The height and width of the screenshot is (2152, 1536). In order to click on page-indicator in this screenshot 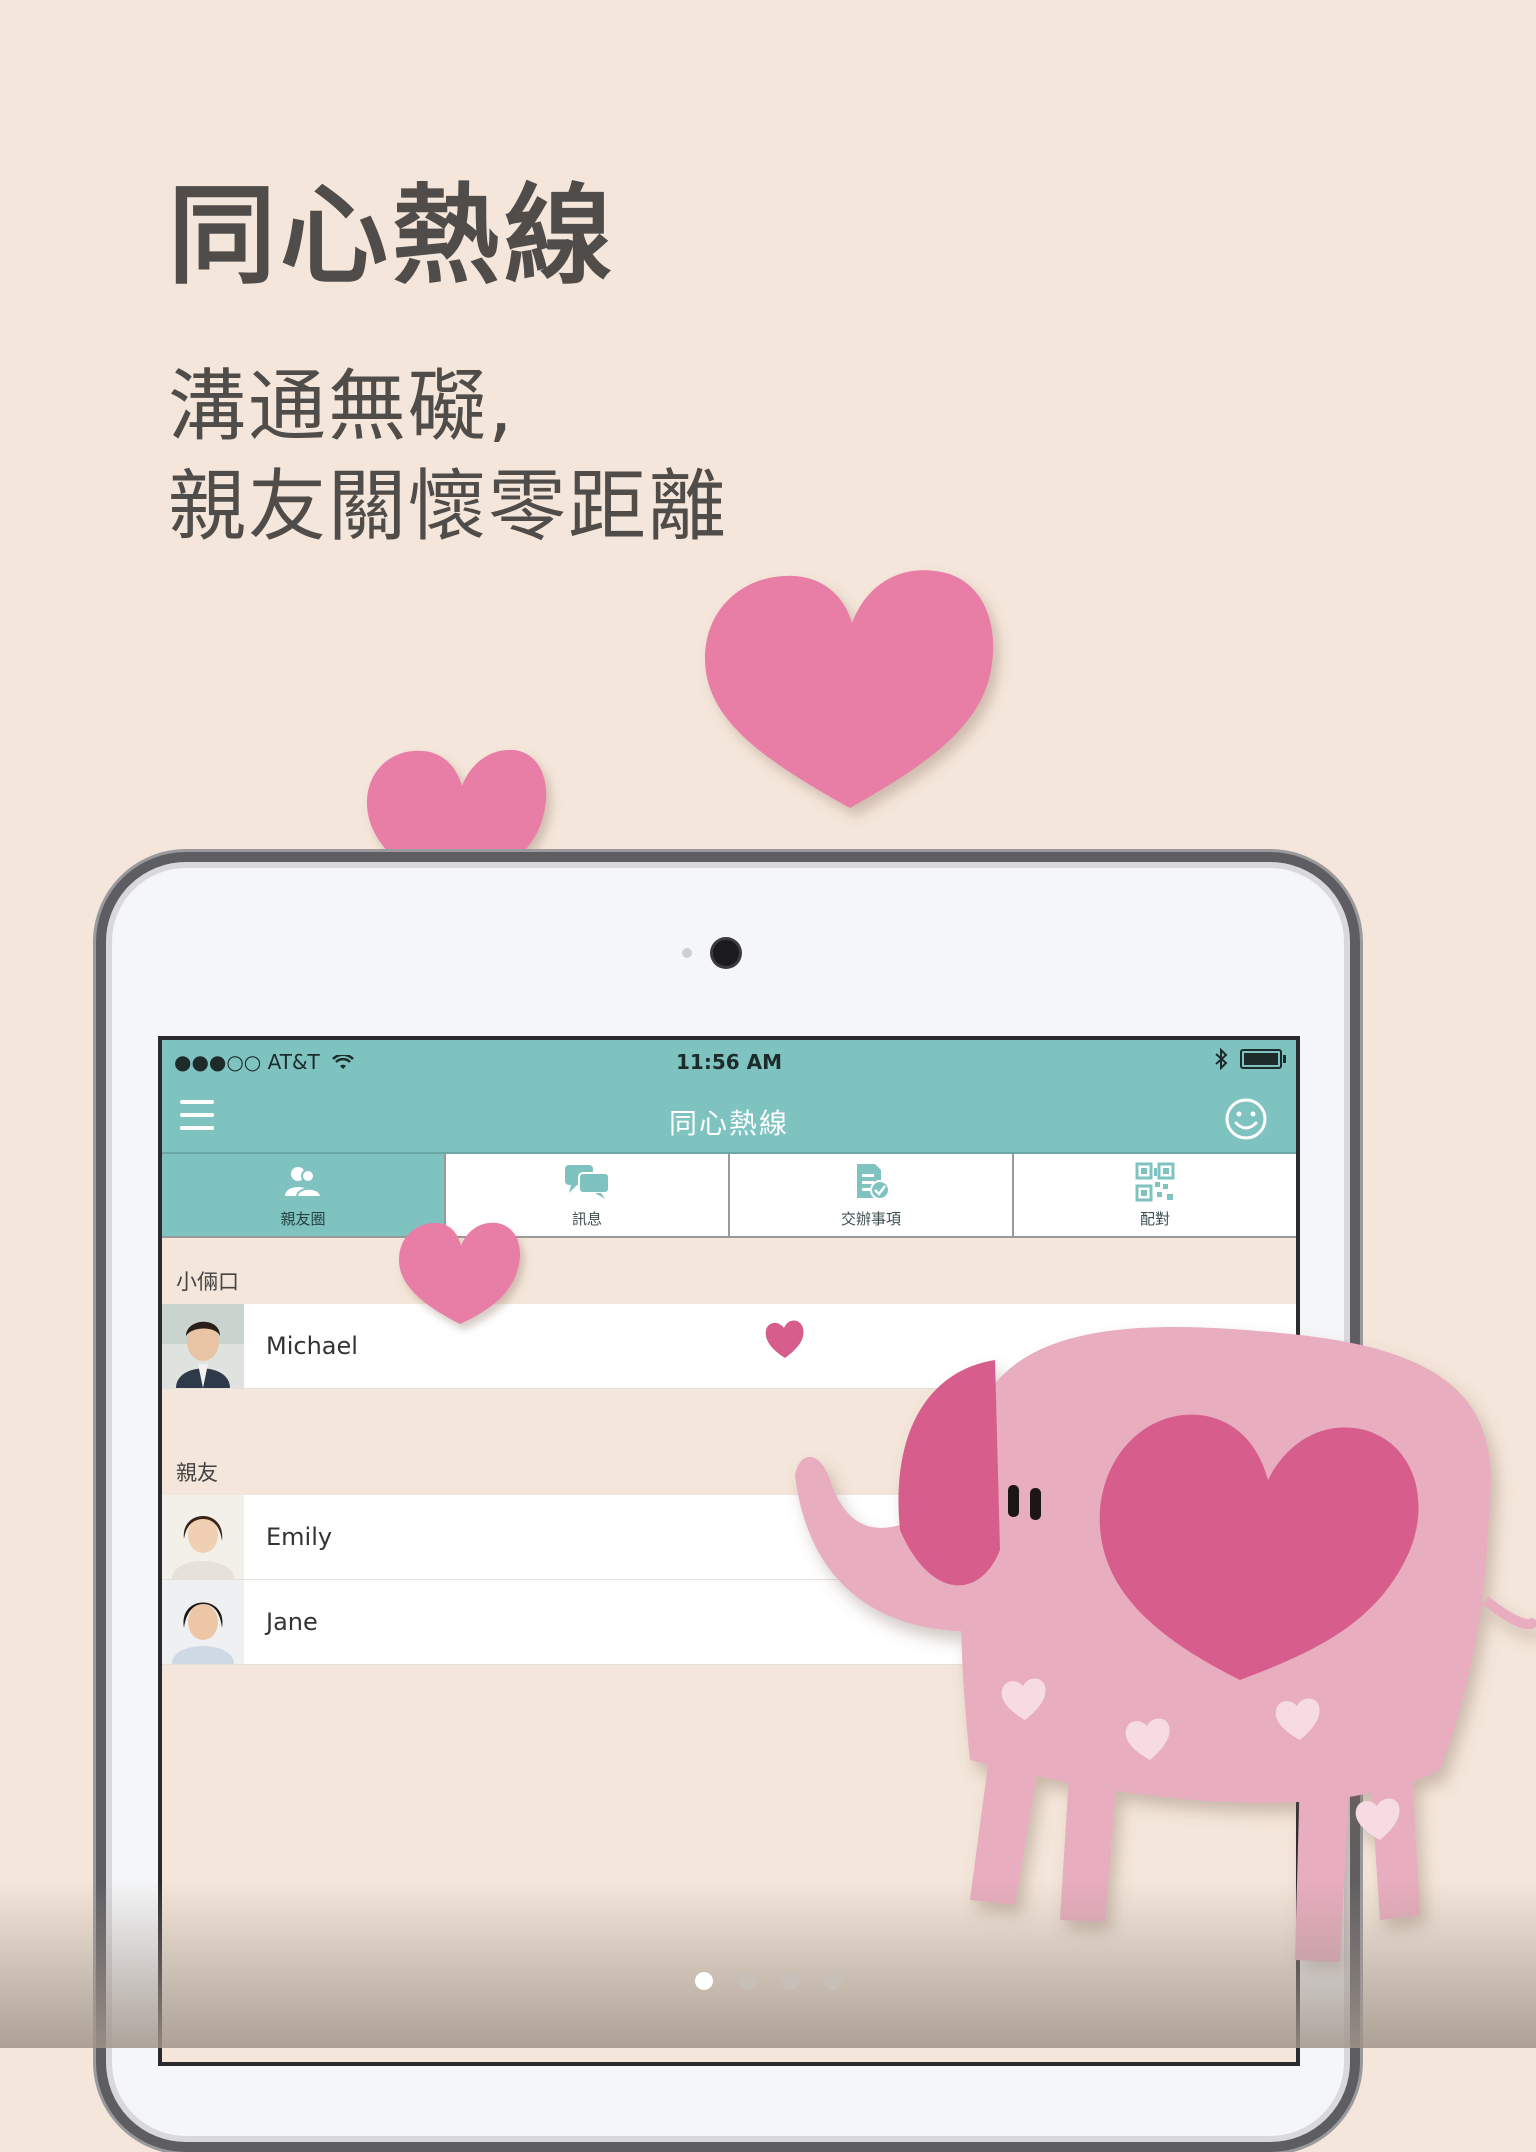, I will do `click(768, 1981)`.